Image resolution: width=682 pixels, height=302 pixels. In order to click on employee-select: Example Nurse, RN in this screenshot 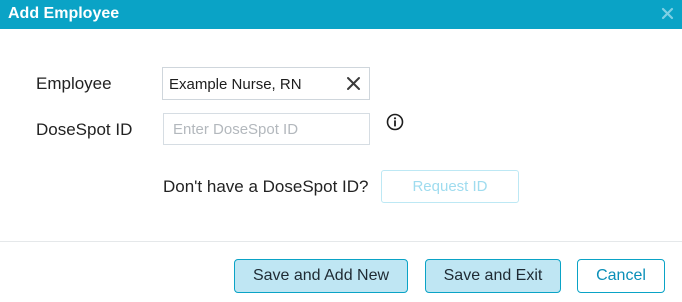, I will do `click(266, 83)`.